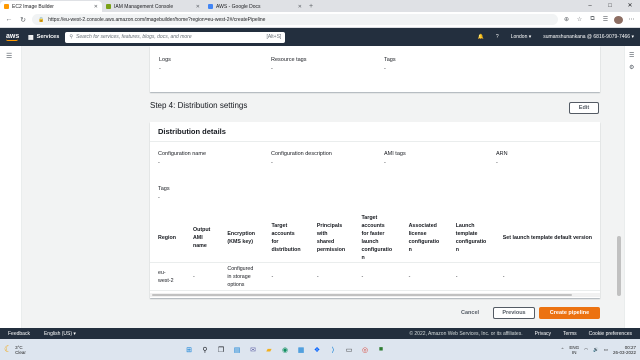 The height and width of the screenshot is (360, 640). I want to click on weather-widget: ☾ 3°C Clear, so click(34, 349).